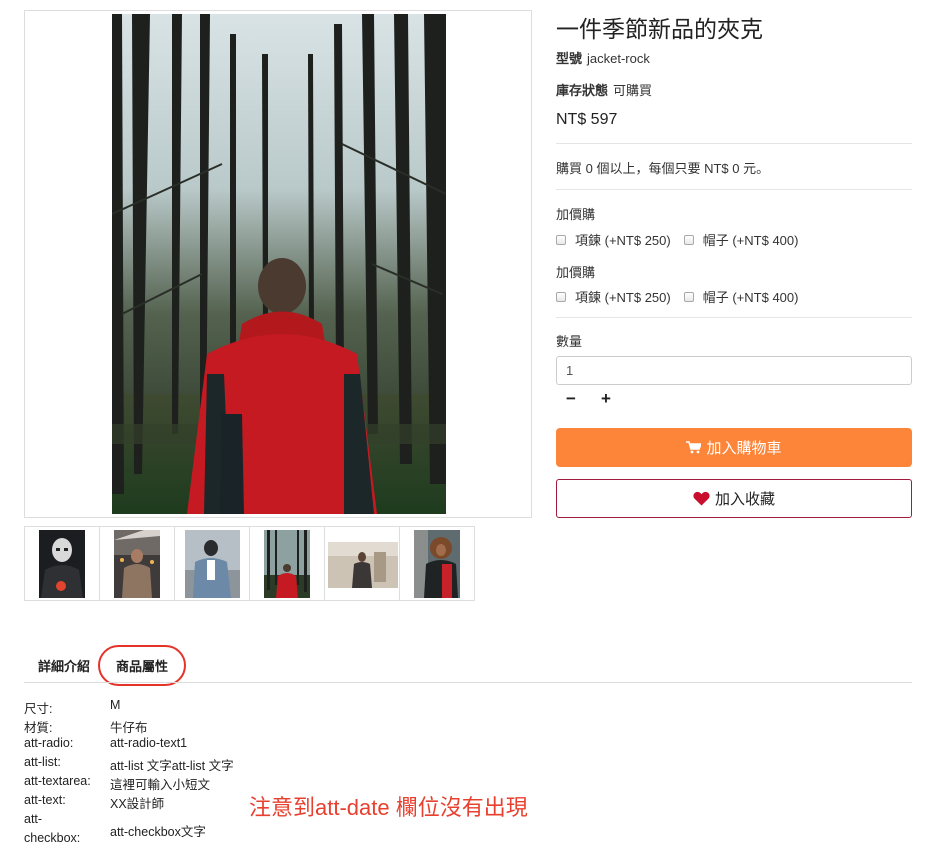 The height and width of the screenshot is (851, 938). Describe the element at coordinates (160, 785) in the screenshot. I see `attribute-value: 這裡可輸入小短文` at that location.